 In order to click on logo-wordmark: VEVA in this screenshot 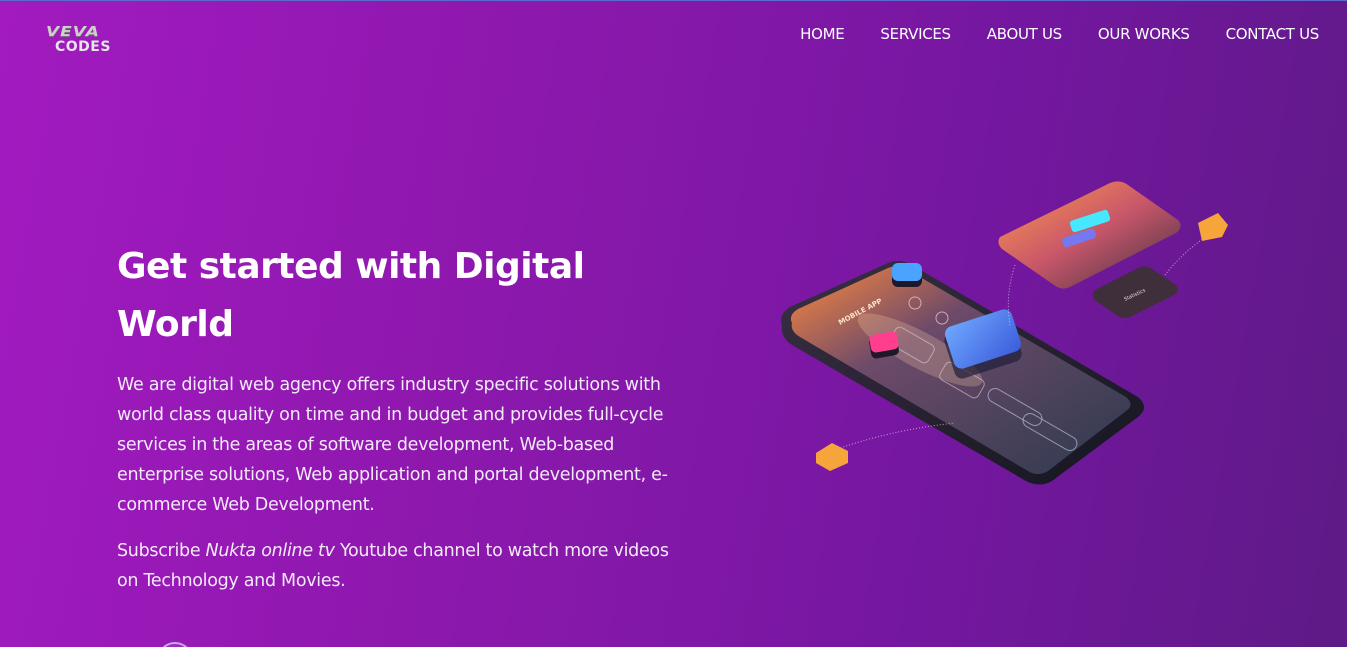, I will do `click(73, 32)`.